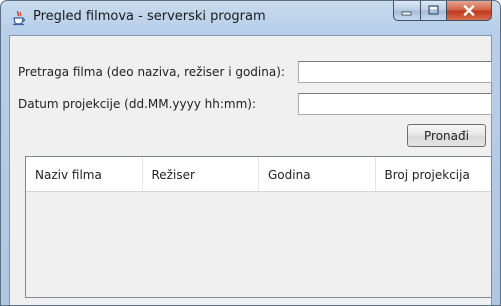  I want to click on column-header-year: Godina, so click(317, 174).